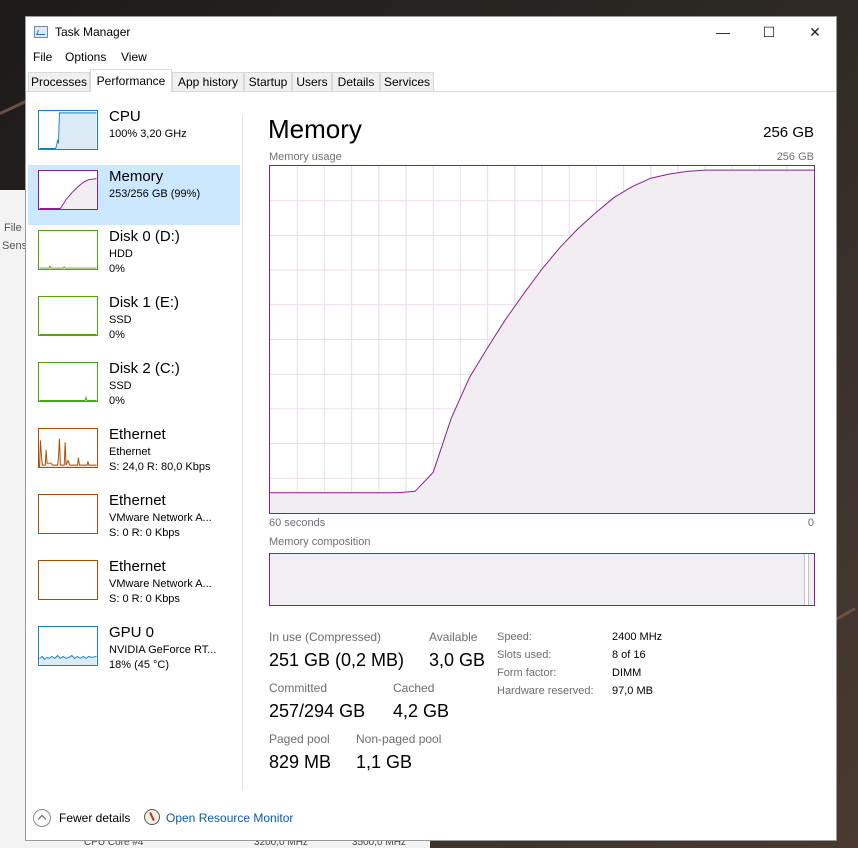 The image size is (858, 848). What do you see at coordinates (41, 32) in the screenshot?
I see `task-manager-icon` at bounding box center [41, 32].